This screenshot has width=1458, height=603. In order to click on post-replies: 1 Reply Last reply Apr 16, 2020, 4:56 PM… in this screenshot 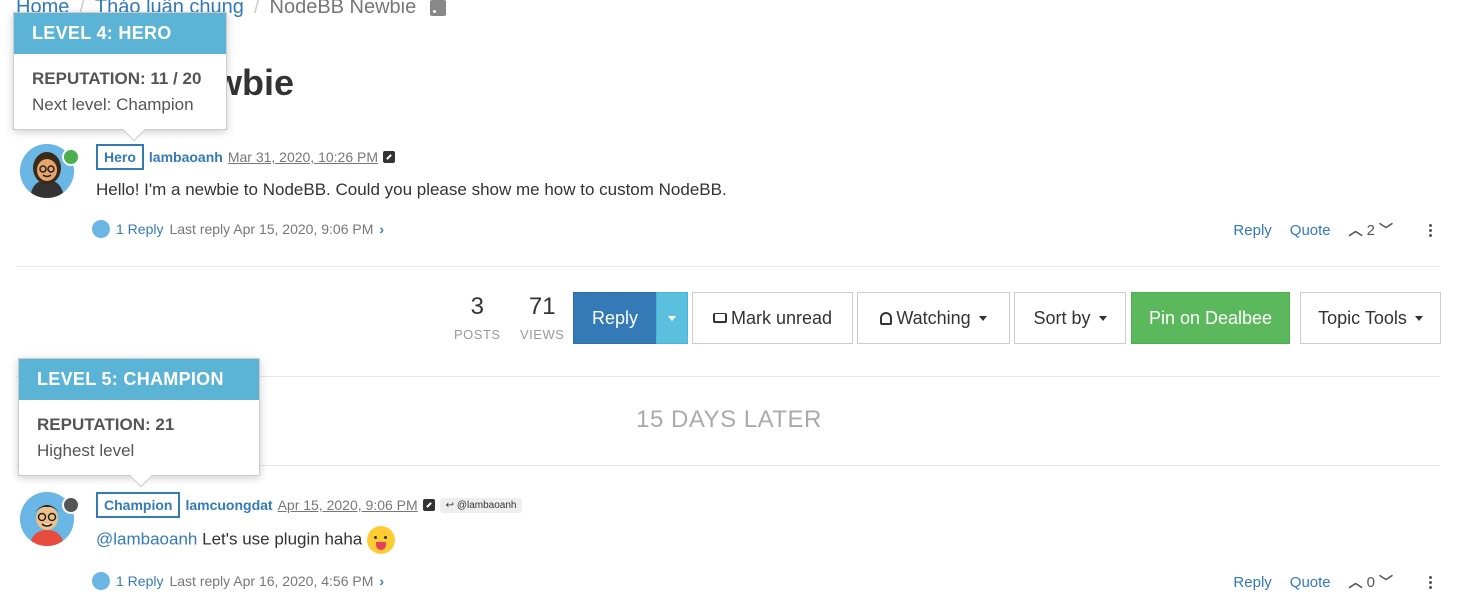, I will do `click(238, 581)`.